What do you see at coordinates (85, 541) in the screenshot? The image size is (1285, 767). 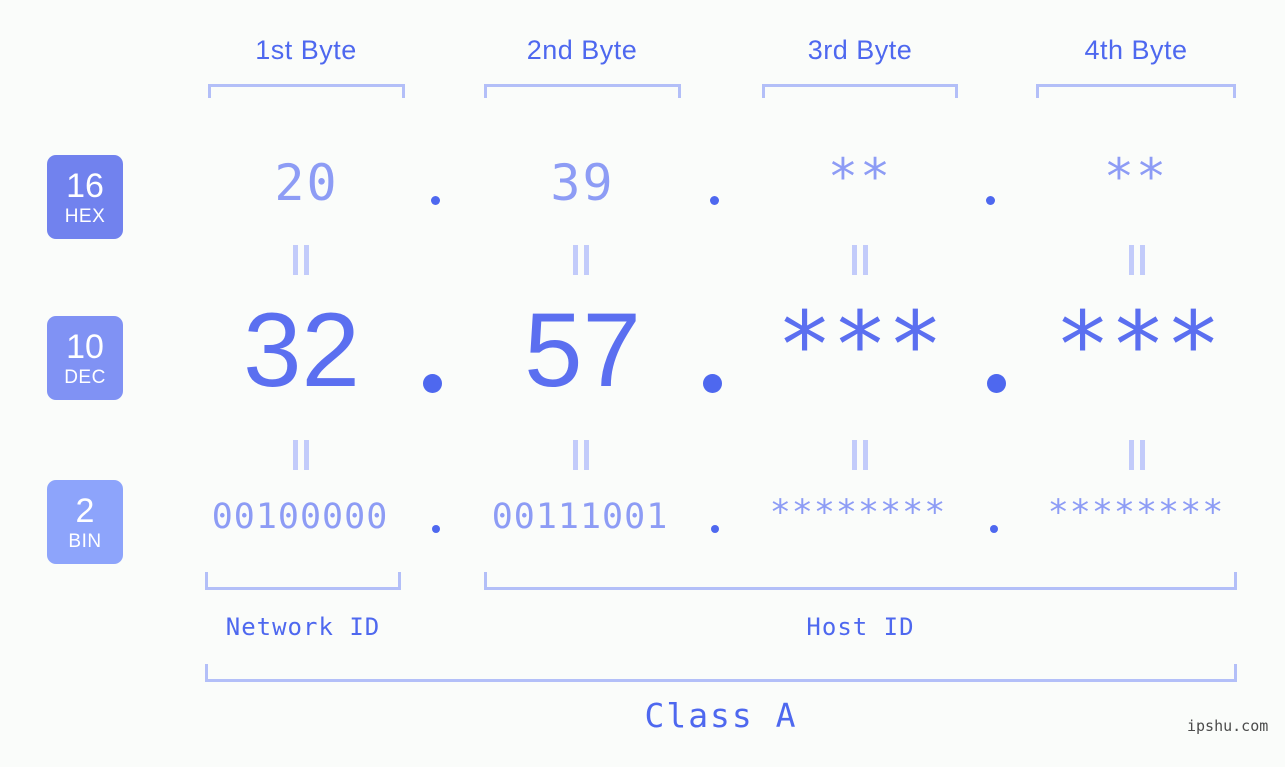 I see `radix-badge-bin-label: BIN` at bounding box center [85, 541].